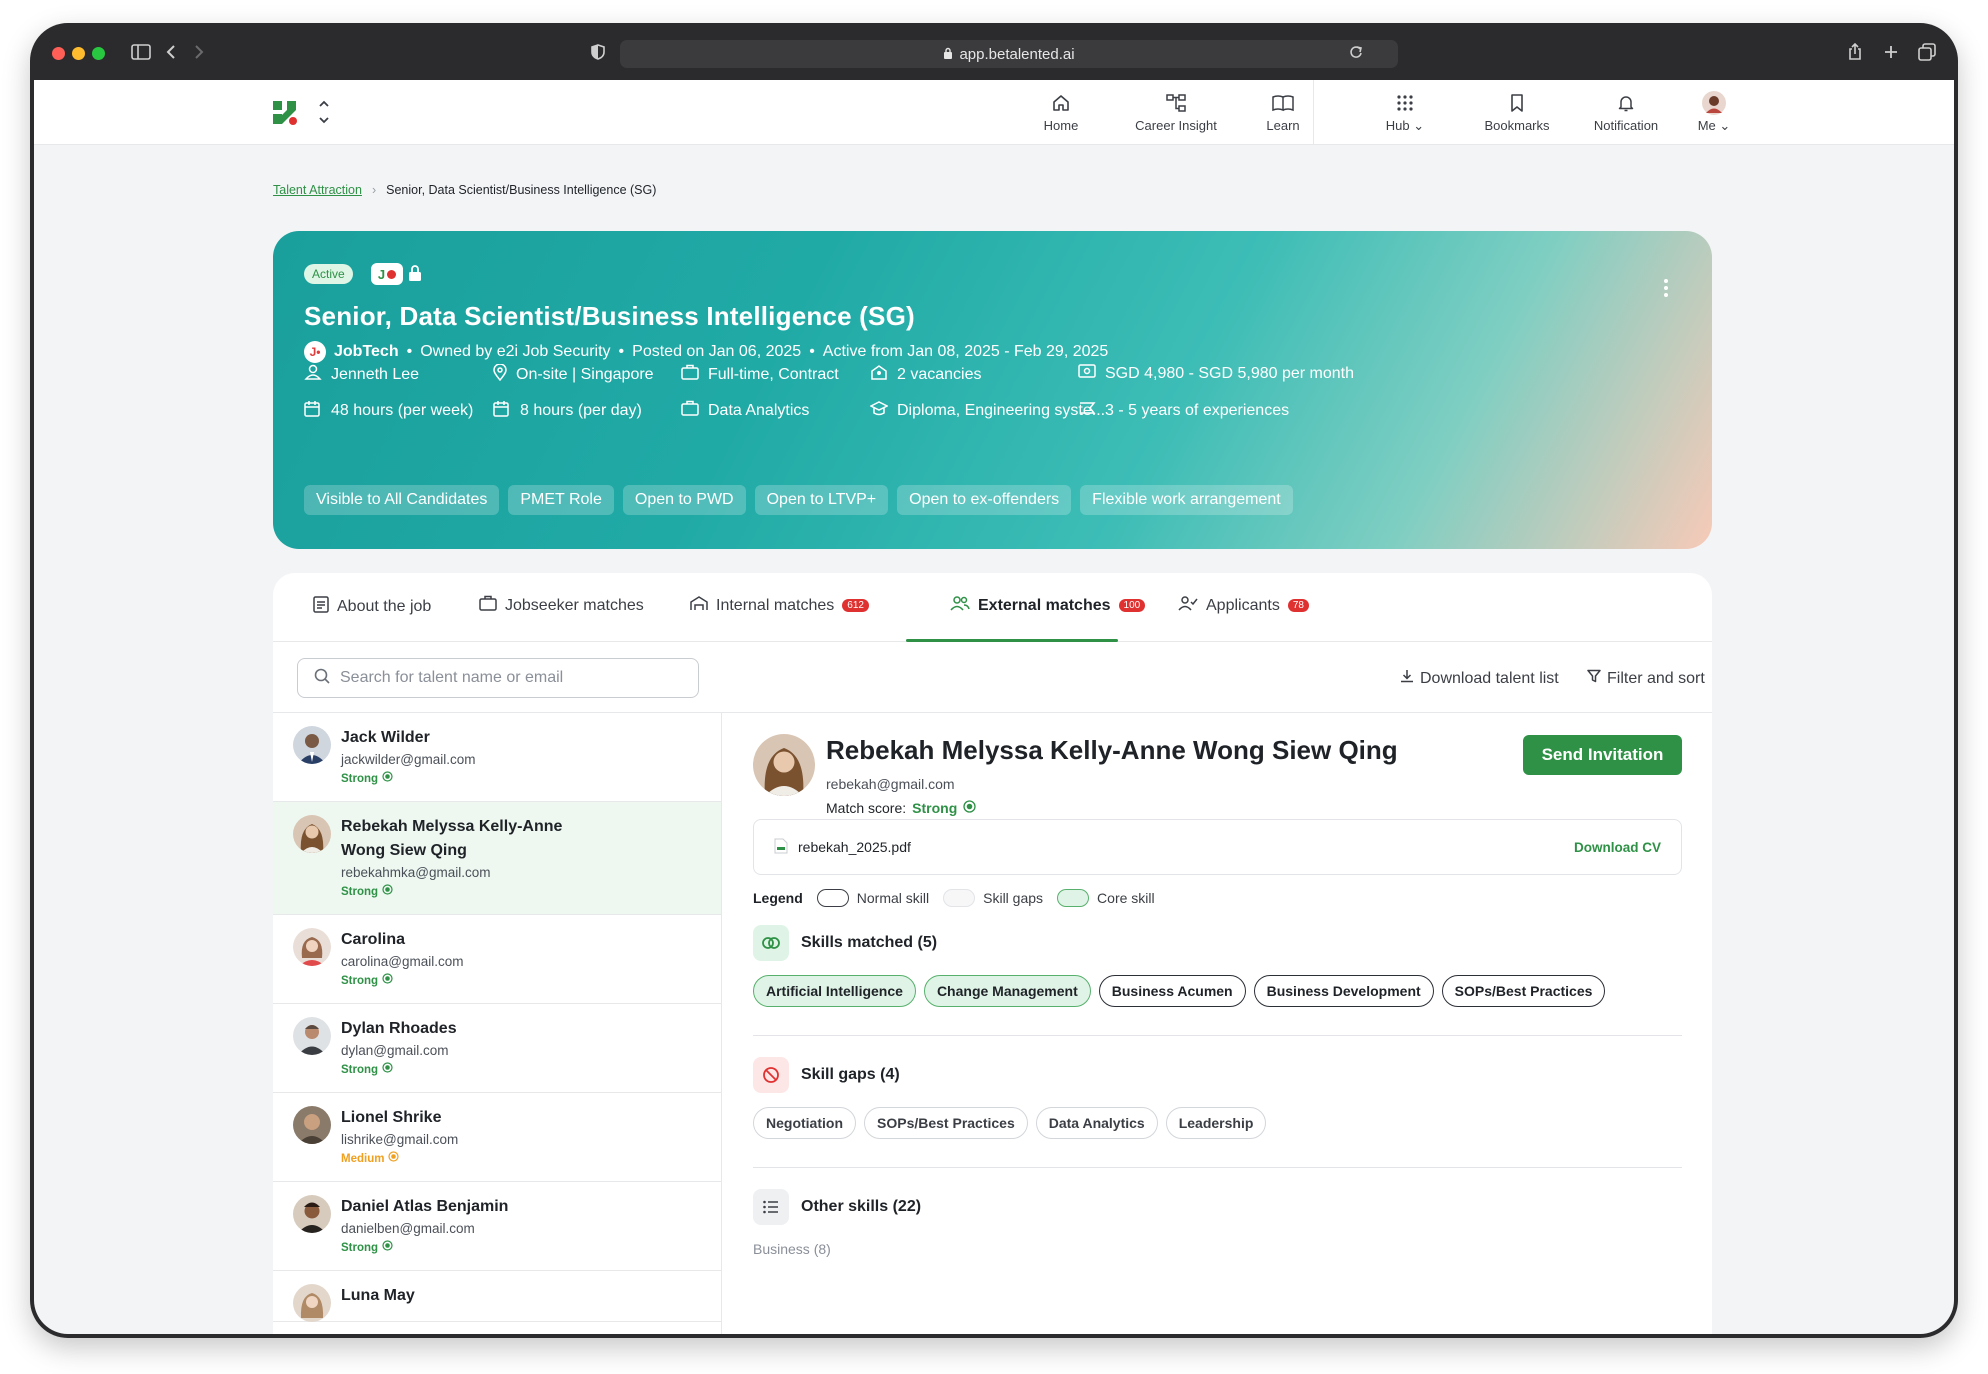 Image resolution: width=1988 pixels, height=1374 pixels. Describe the element at coordinates (948, 54) in the screenshot. I see `lock-icon` at that location.